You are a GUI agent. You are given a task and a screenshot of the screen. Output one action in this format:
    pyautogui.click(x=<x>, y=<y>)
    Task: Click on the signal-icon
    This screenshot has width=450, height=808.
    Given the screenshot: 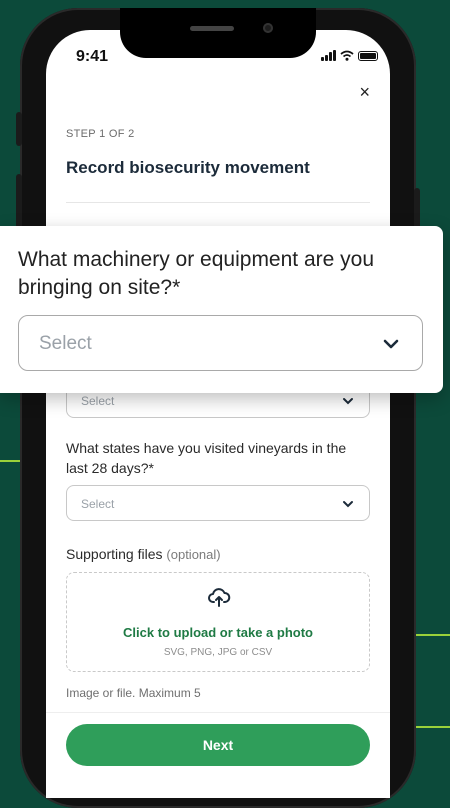 What is the action you would take?
    pyautogui.click(x=328, y=55)
    